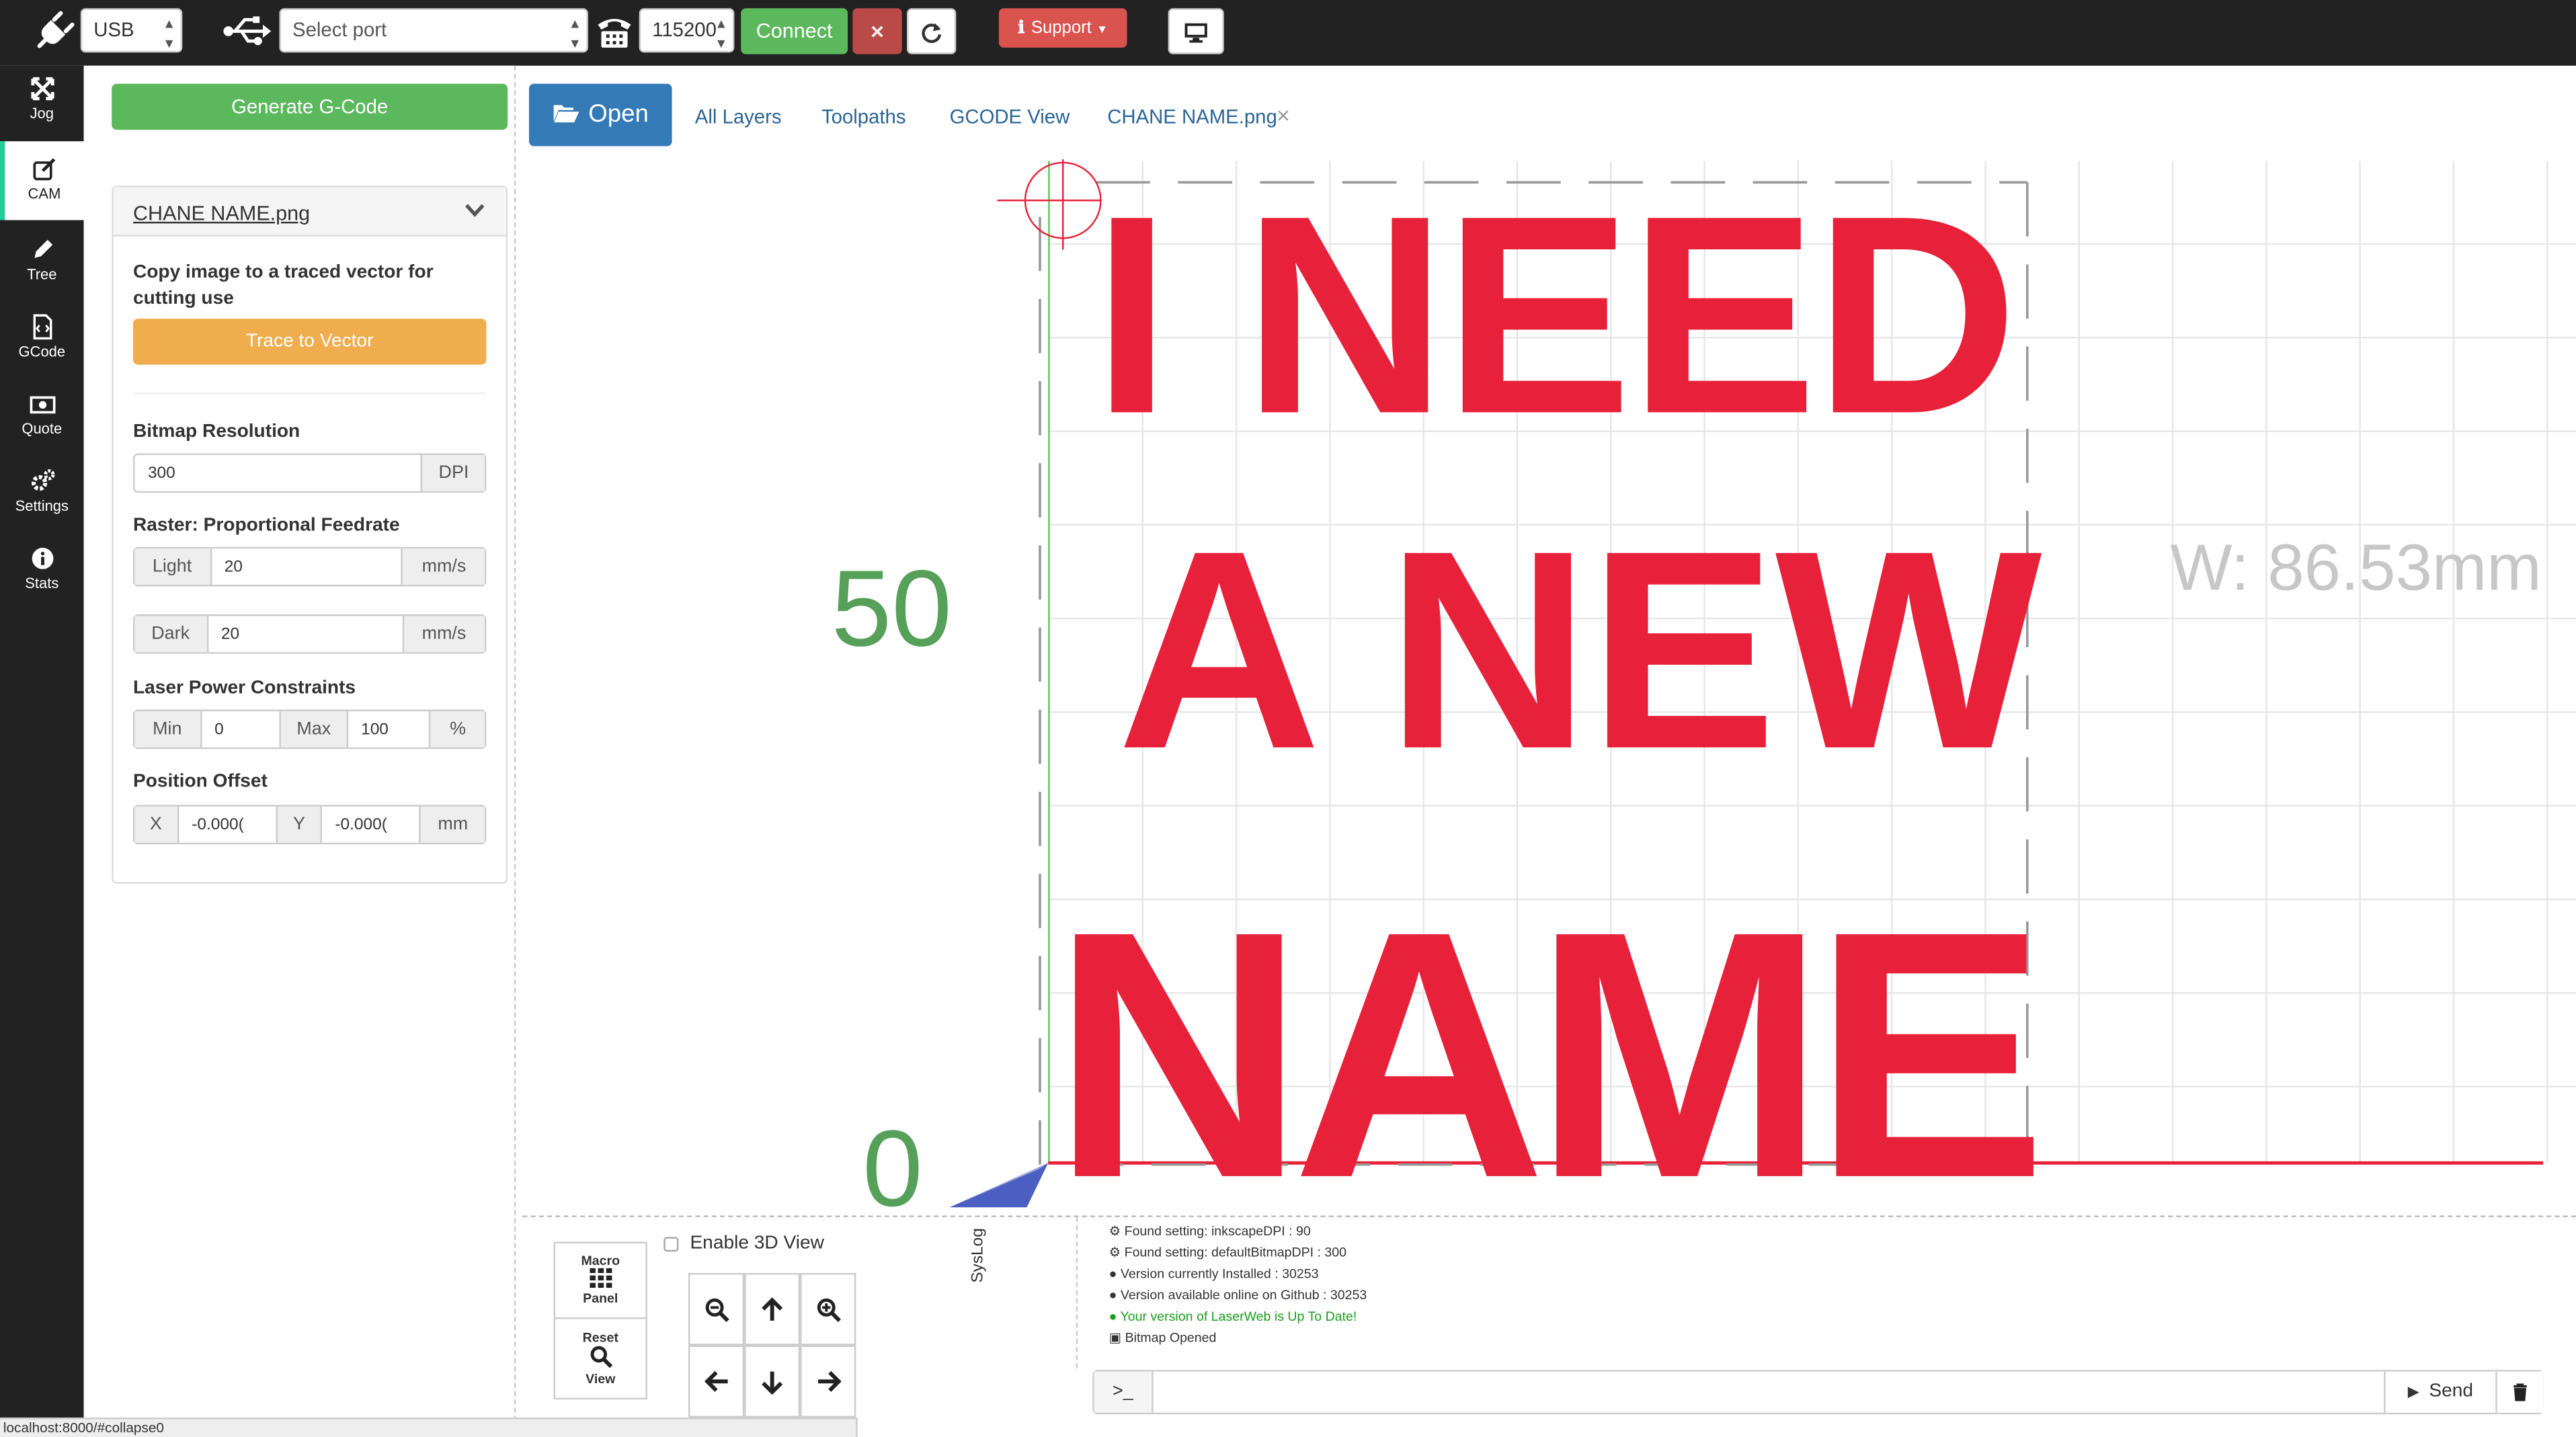 This screenshot has width=2576, height=1437. I want to click on jog-left-button, so click(716, 1381).